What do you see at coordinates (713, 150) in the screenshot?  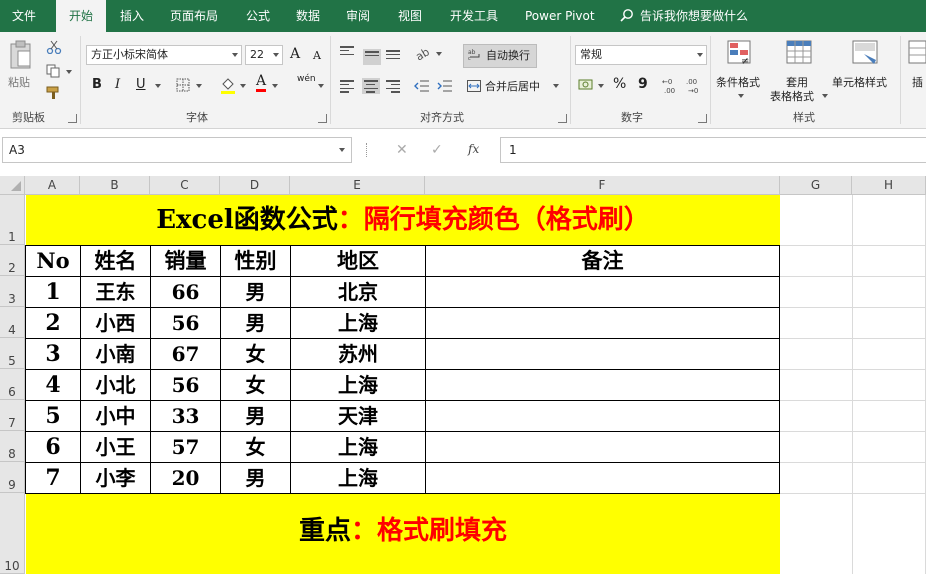 I see `formula-input: 1` at bounding box center [713, 150].